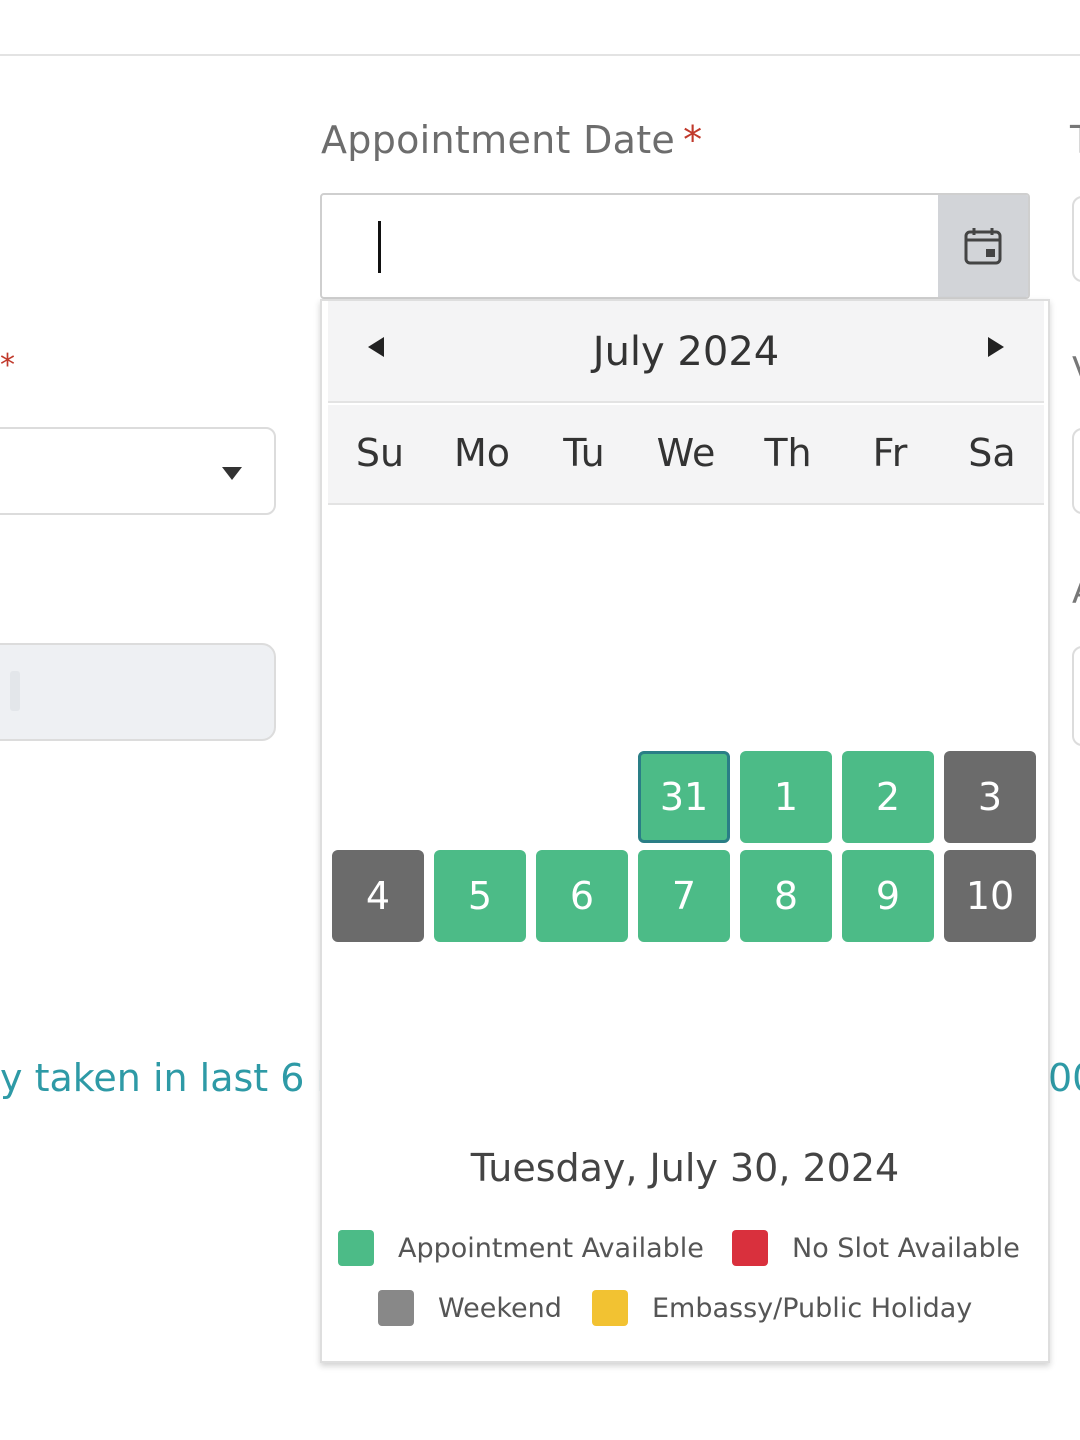 This screenshot has width=1080, height=1440. I want to click on legend-item-weekend: Weekend, so click(470, 1308).